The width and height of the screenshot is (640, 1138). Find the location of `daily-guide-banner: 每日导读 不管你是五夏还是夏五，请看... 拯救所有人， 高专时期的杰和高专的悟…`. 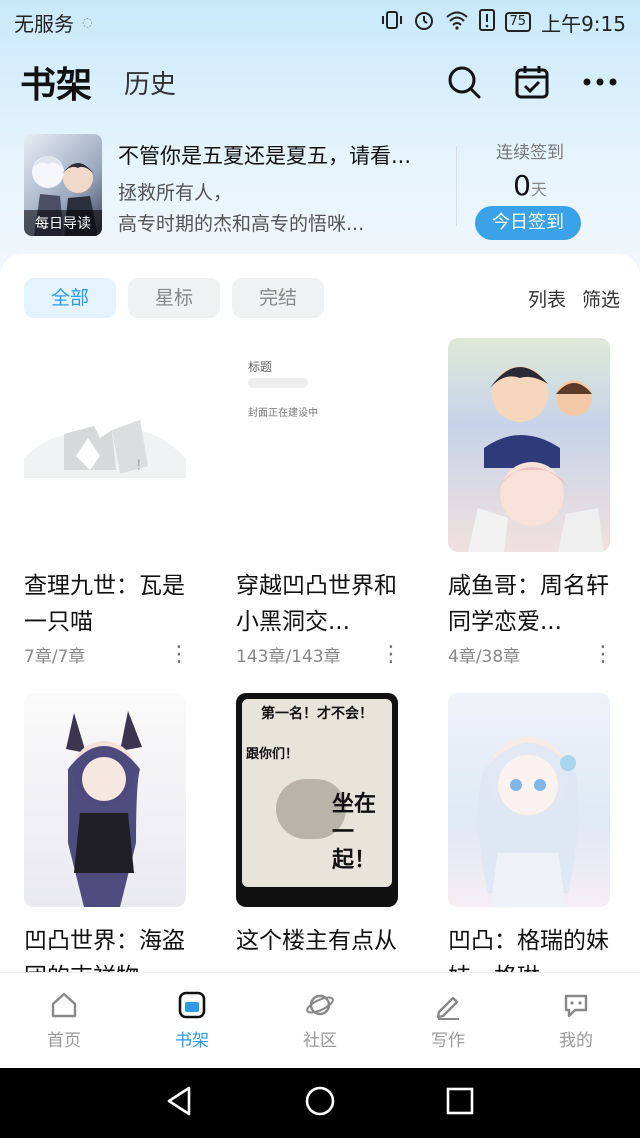

daily-guide-banner: 每日导读 不管你是五夏还是夏五，请看... 拯救所有人， 高专时期的杰和高专的悟… is located at coordinates (324, 187).